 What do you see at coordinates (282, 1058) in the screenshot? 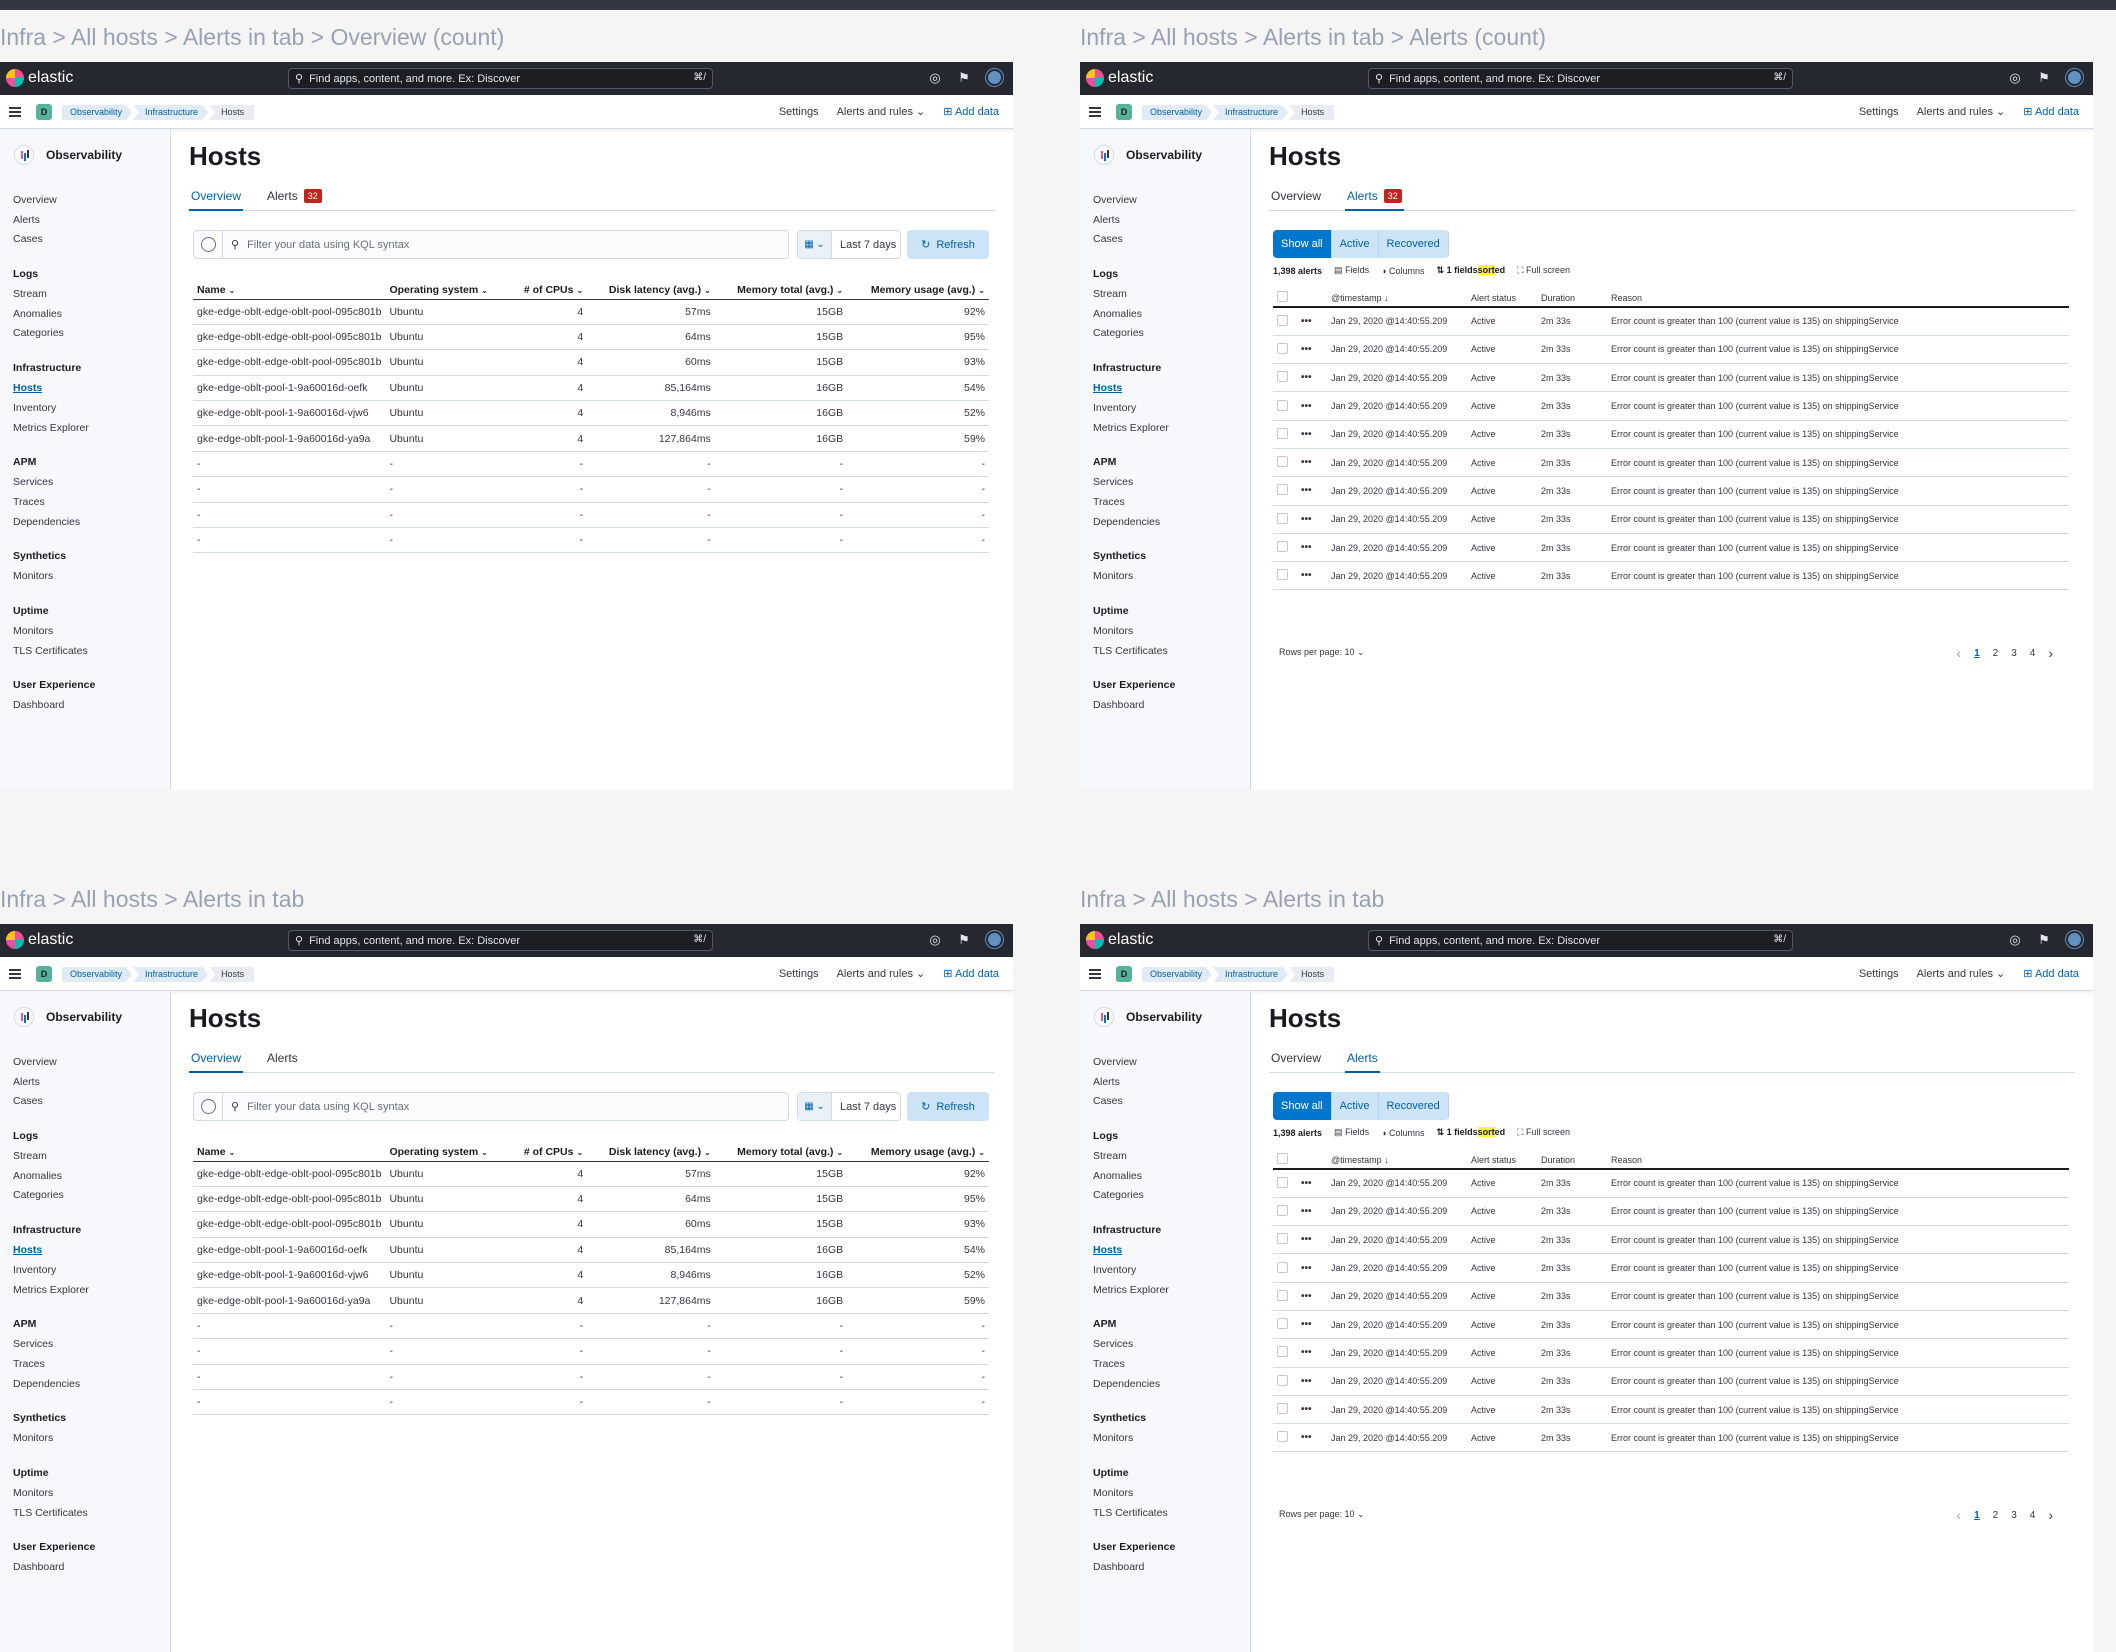
I see `tab-alerts: Alerts` at bounding box center [282, 1058].